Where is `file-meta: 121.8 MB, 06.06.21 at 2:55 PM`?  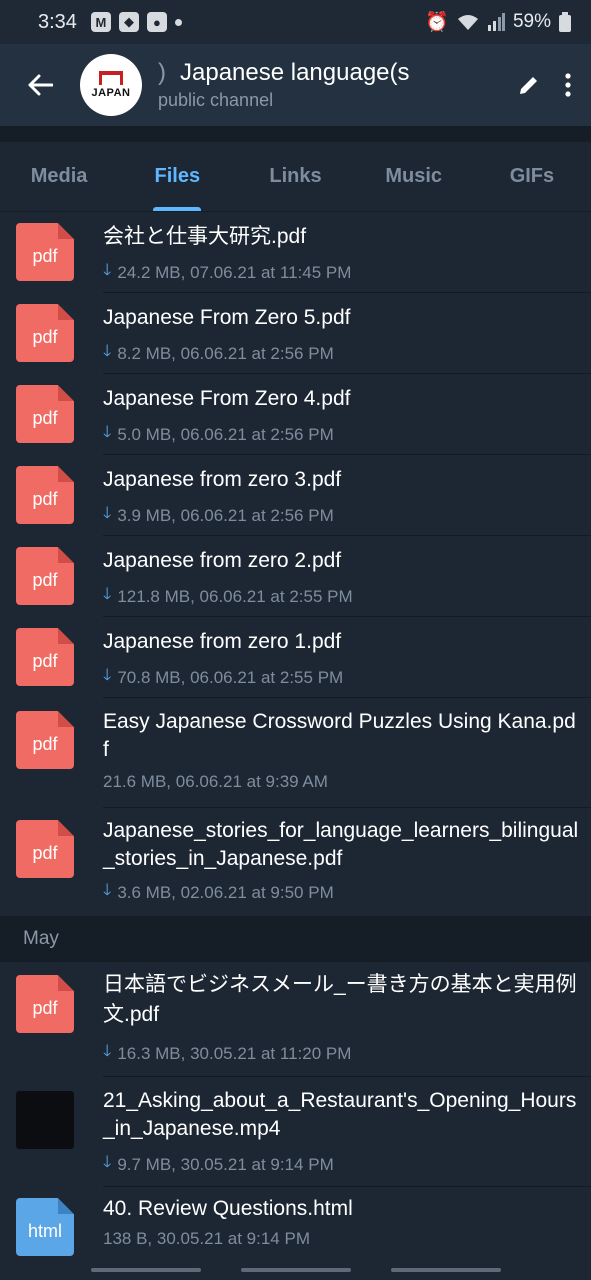 file-meta: 121.8 MB, 06.06.21 at 2:55 PM is located at coordinates (235, 596).